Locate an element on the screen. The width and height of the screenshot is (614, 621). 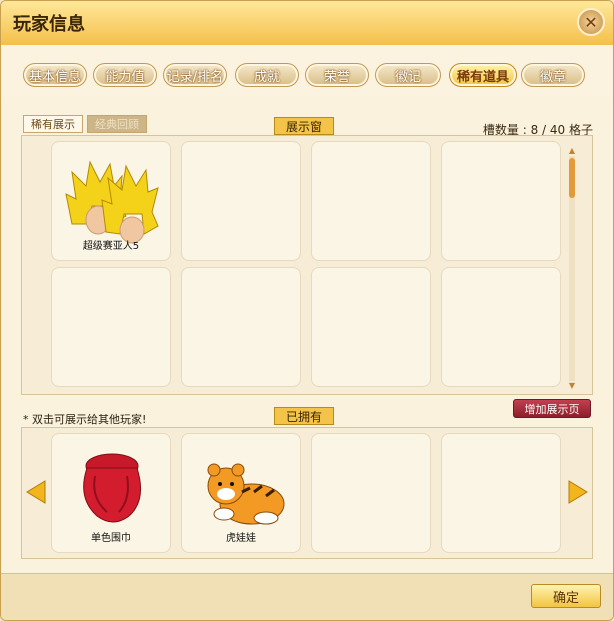
tab-abilities: 能力值 is located at coordinates (125, 75).